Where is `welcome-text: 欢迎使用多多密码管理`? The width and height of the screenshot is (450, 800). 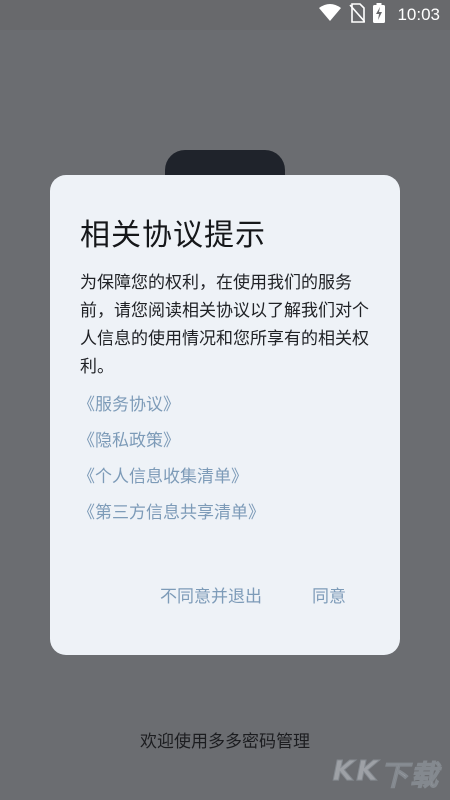
welcome-text: 欢迎使用多多密码管理 is located at coordinates (225, 742).